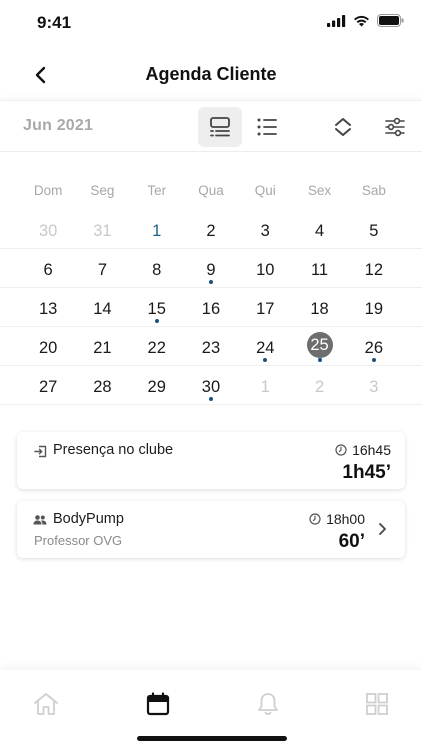  Describe the element at coordinates (319, 268) in the screenshot. I see `calendar-day: 11` at that location.